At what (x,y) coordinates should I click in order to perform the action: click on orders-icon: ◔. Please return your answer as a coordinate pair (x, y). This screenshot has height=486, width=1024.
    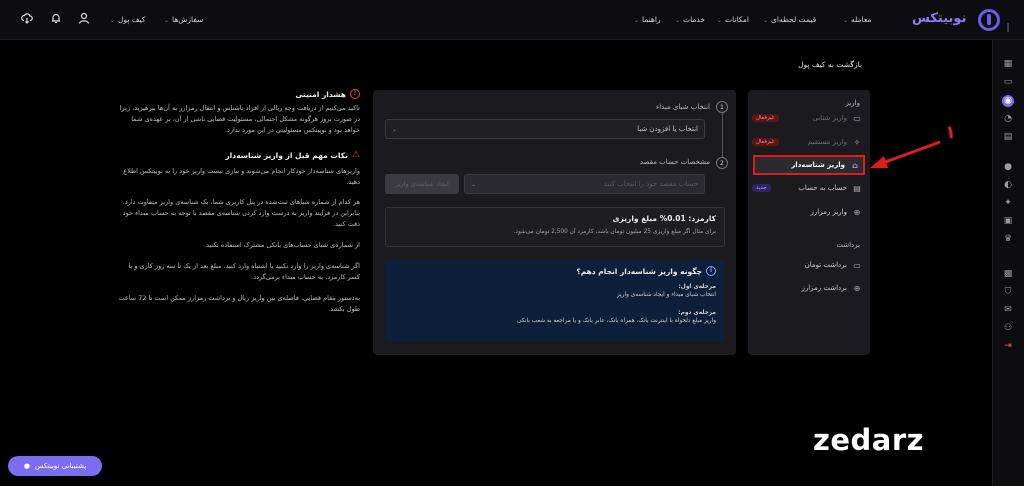
    Looking at the image, I should click on (1008, 119).